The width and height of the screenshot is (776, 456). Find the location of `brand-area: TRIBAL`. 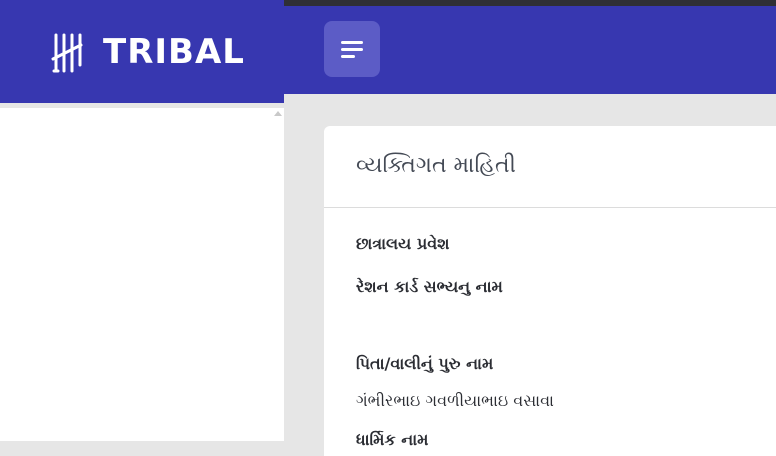

brand-area: TRIBAL is located at coordinates (142, 51).